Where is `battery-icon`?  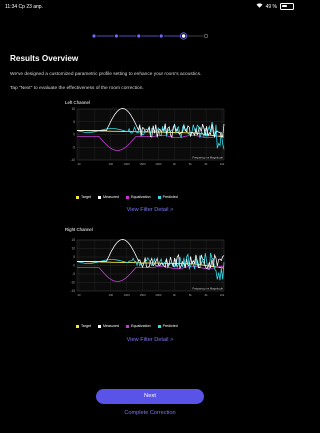 battery-icon is located at coordinates (287, 6).